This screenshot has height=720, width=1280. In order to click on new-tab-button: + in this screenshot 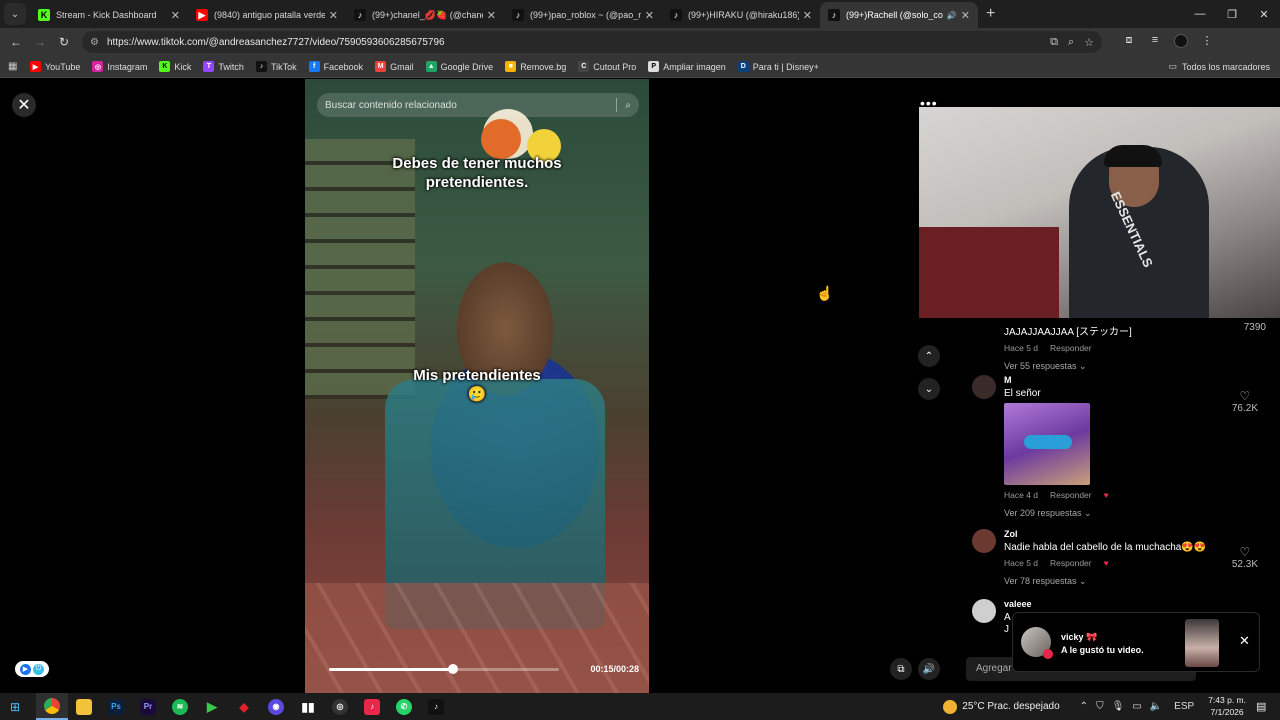, I will do `click(990, 14)`.